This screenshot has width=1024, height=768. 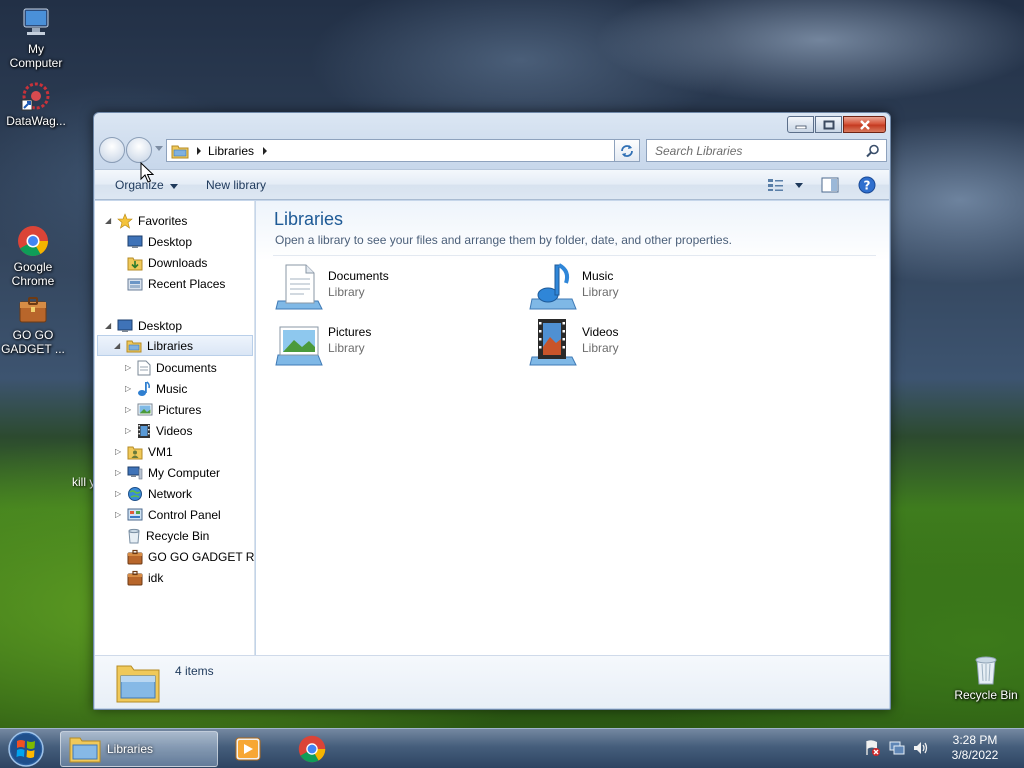 What do you see at coordinates (492, 184) in the screenshot?
I see `command-bar: Organize New library ?` at bounding box center [492, 184].